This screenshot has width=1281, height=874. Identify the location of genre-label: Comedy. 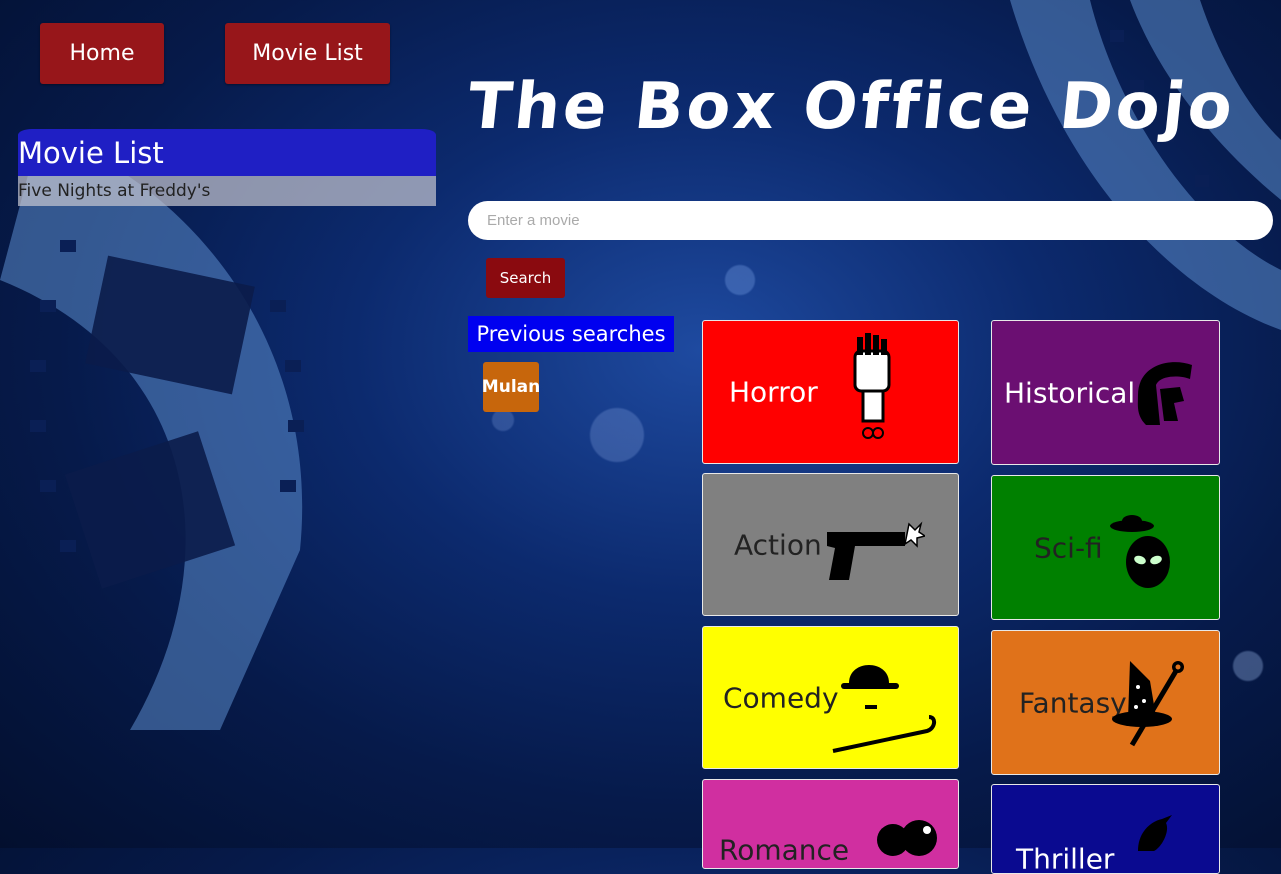
(781, 697).